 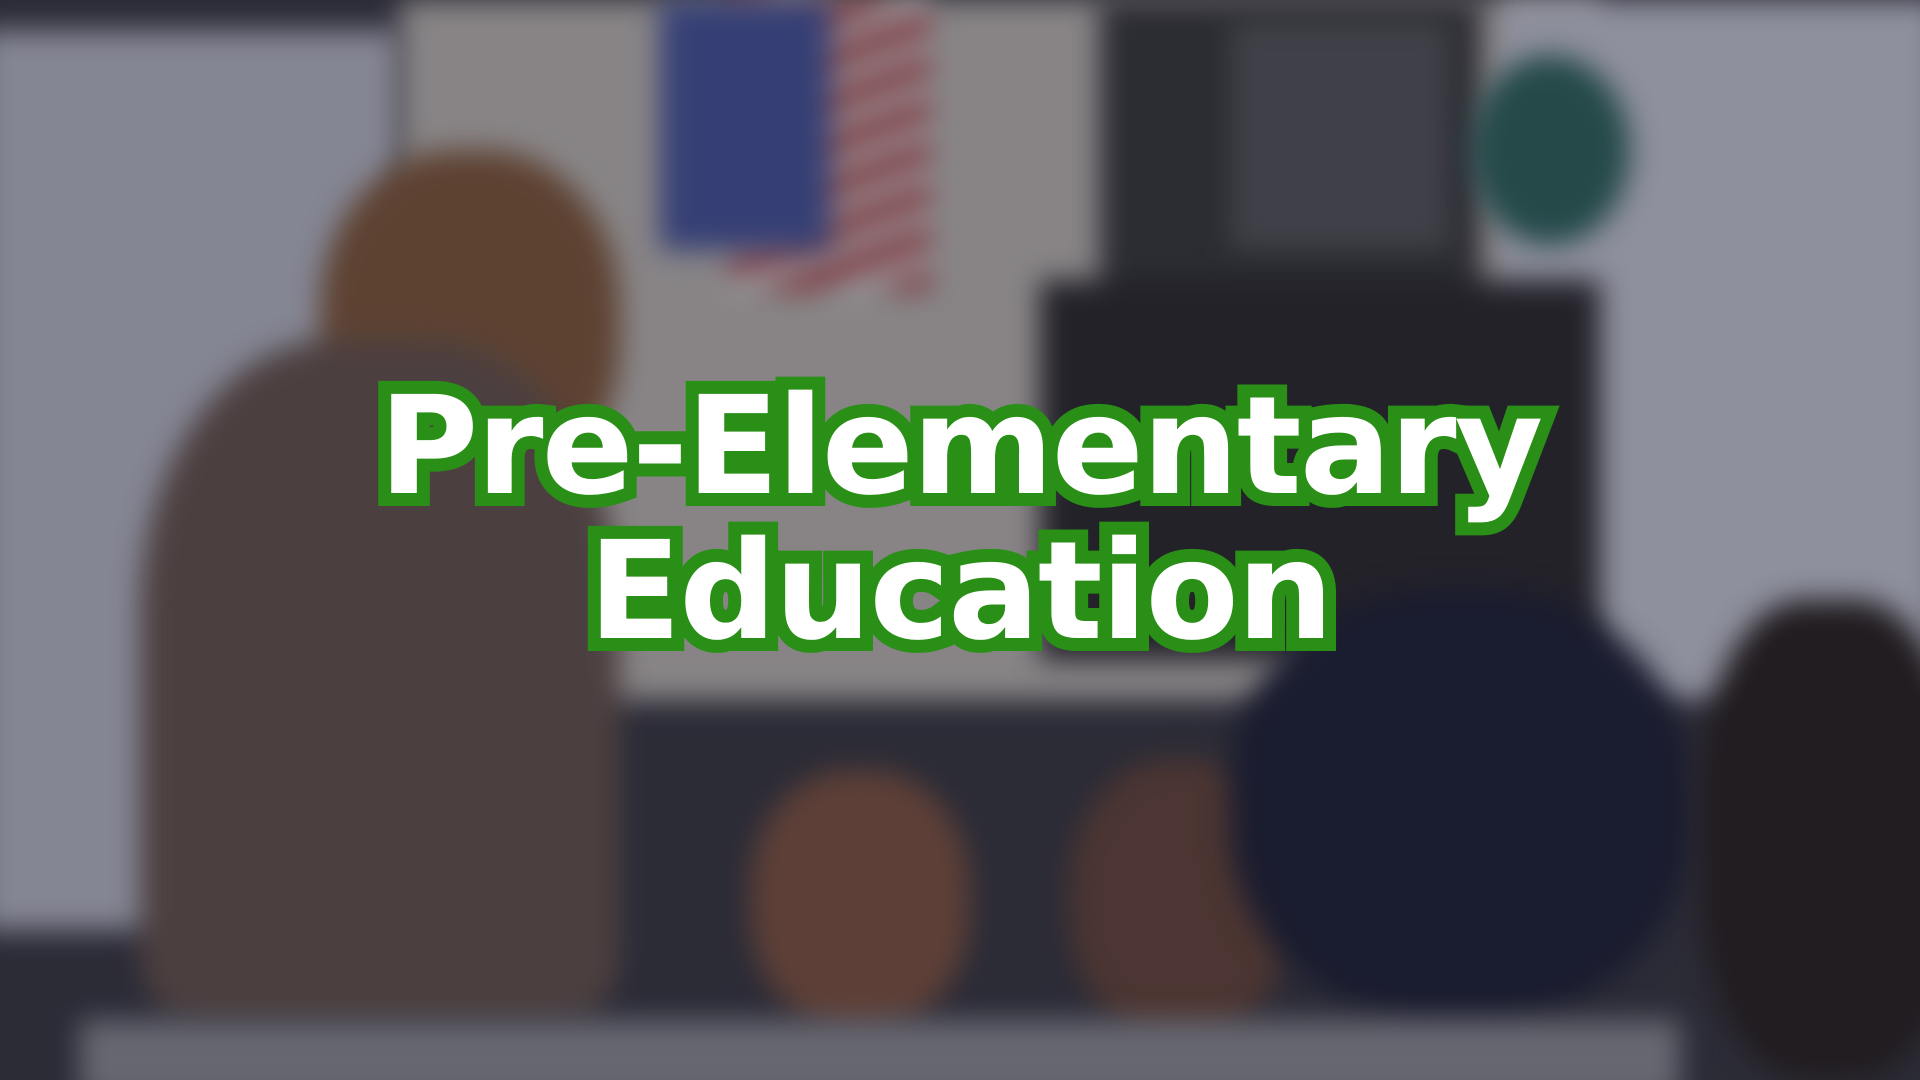 What do you see at coordinates (961, 447) in the screenshot?
I see `headline-line-1: Pre-Elementary` at bounding box center [961, 447].